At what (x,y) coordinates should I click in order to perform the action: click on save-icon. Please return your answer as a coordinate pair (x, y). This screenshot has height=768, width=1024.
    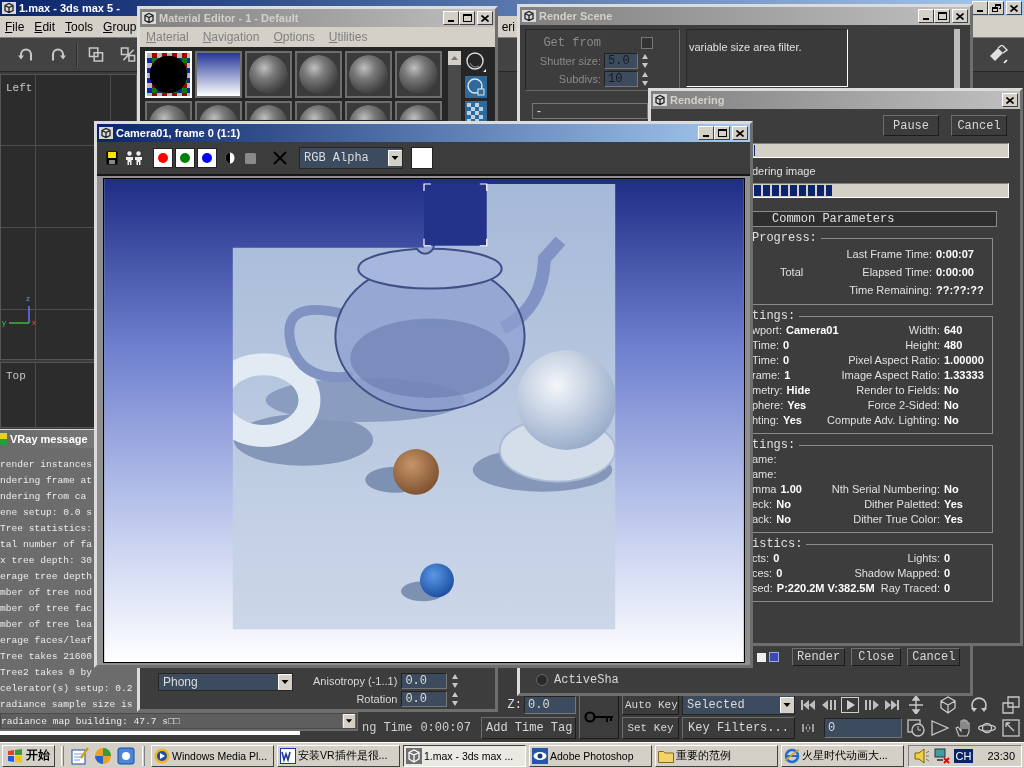
    Looking at the image, I should click on (112, 158).